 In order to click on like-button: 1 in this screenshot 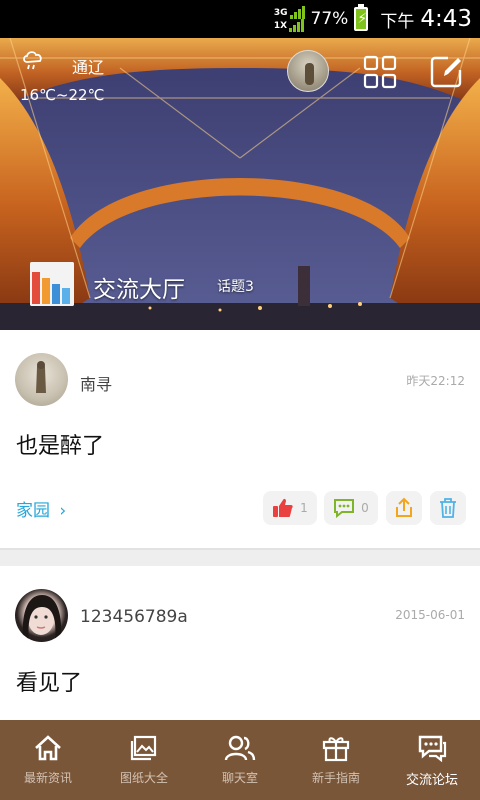, I will do `click(290, 508)`.